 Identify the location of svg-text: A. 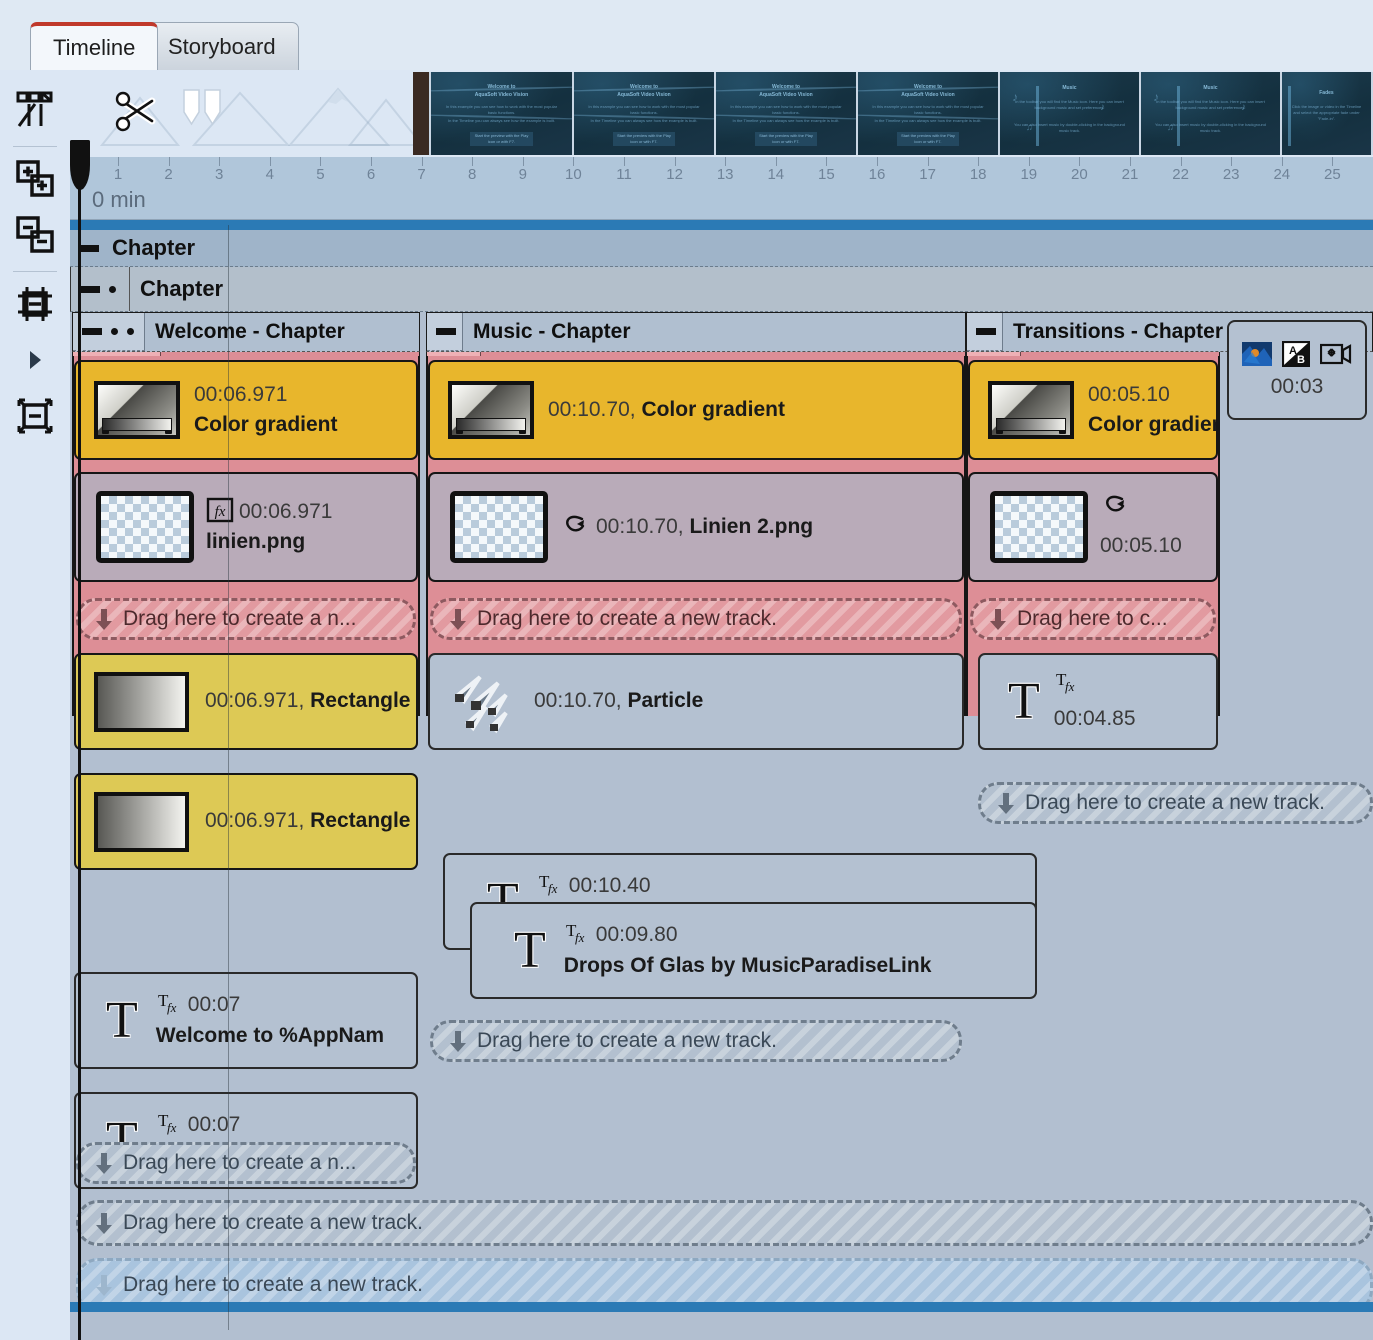
(1293, 351).